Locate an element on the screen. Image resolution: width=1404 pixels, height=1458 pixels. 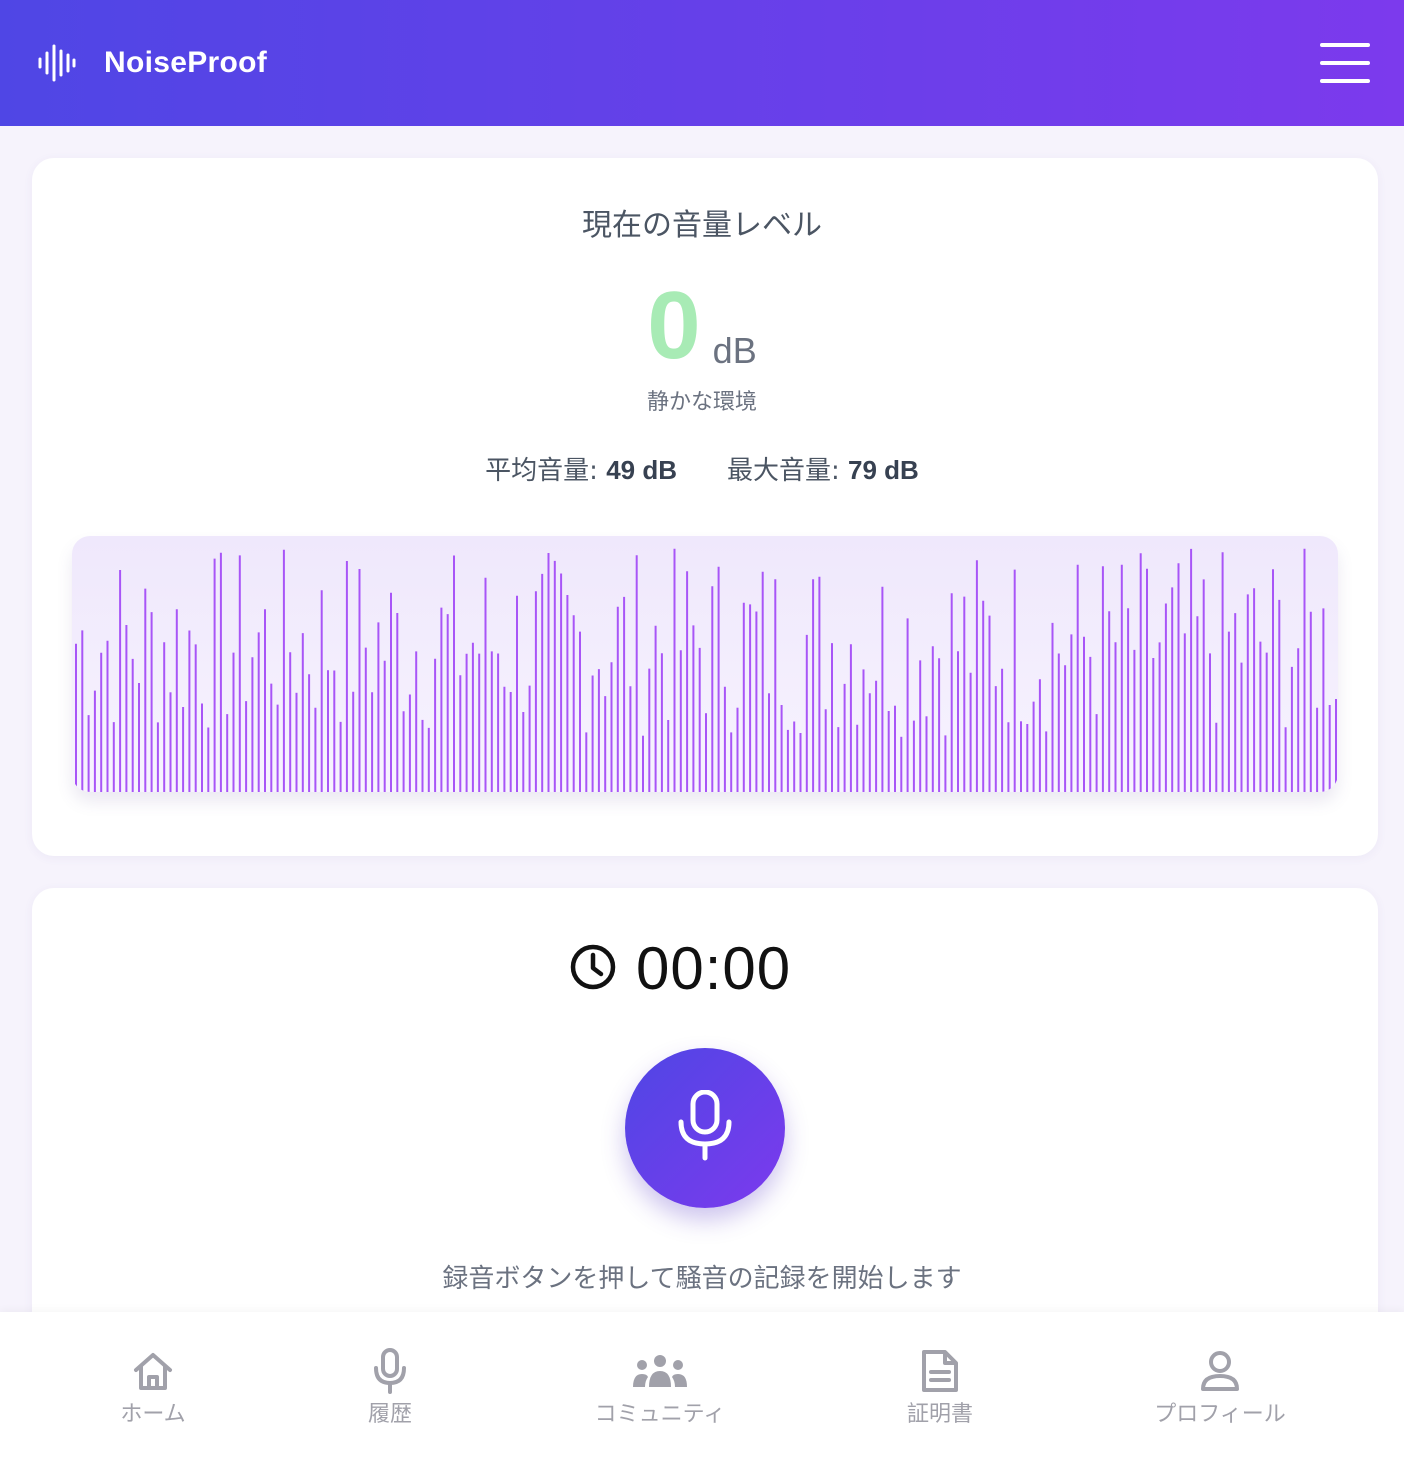
average-stat: 平均音量: 49 dB is located at coordinates (581, 468).